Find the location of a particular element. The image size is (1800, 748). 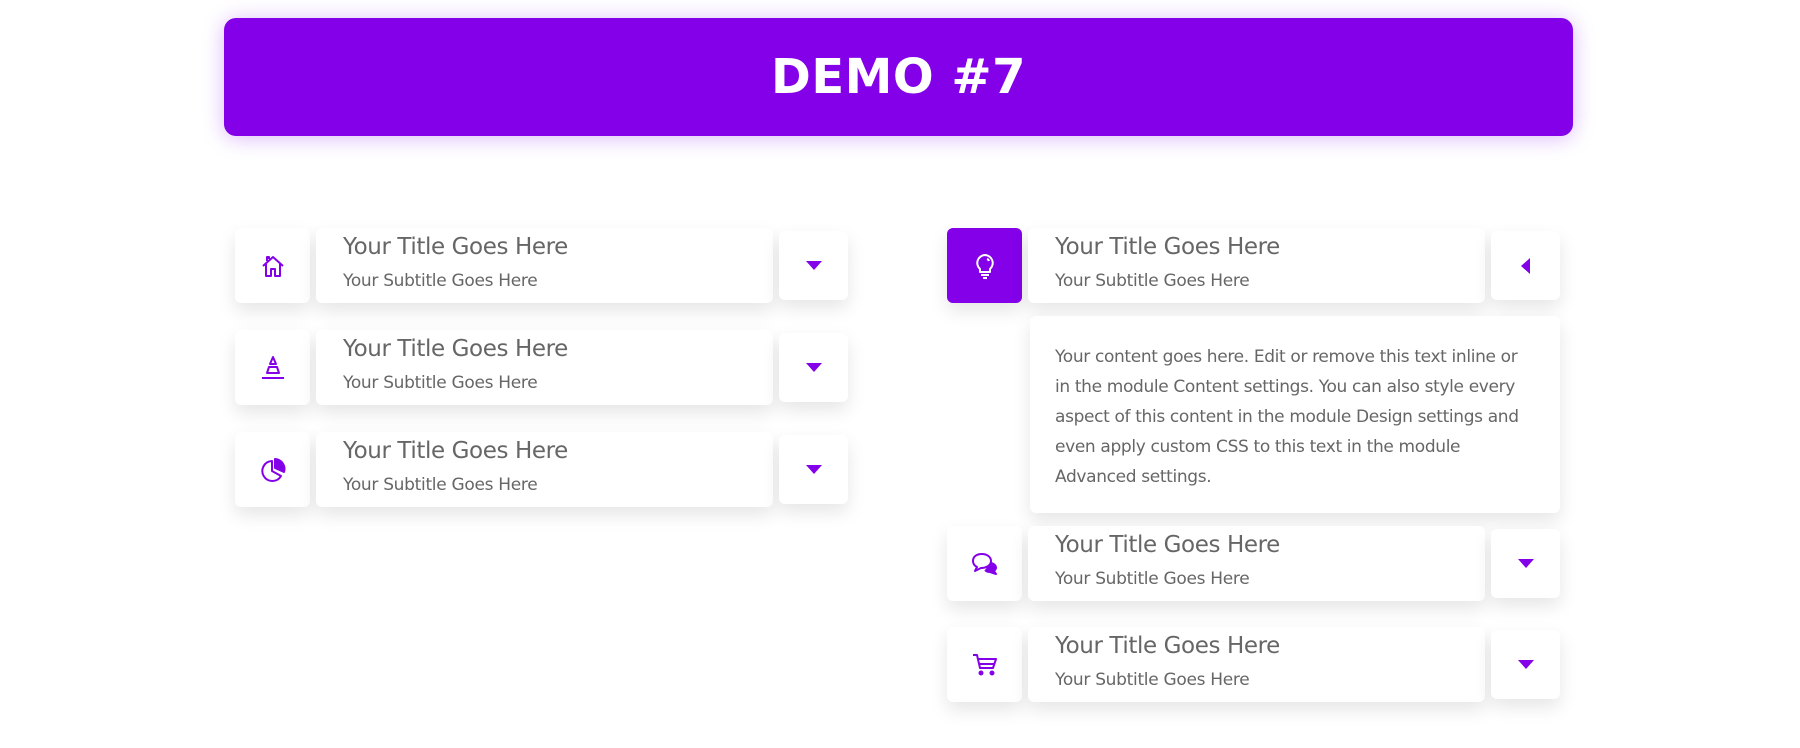

banner-title: DEMO #7 is located at coordinates (898, 77).